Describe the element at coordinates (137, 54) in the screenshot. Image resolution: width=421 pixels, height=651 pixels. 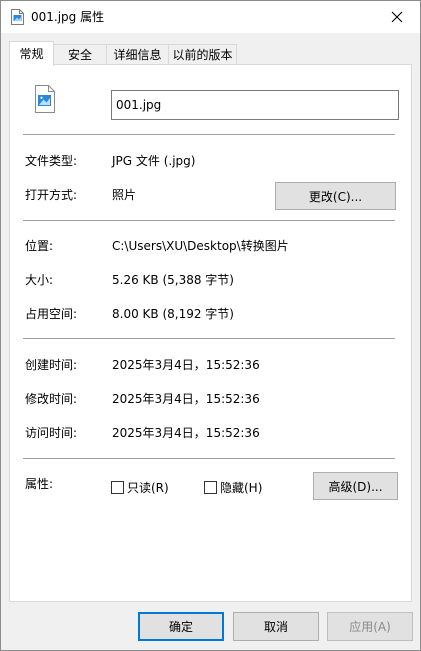
I see `tab-details: 详细信息` at that location.